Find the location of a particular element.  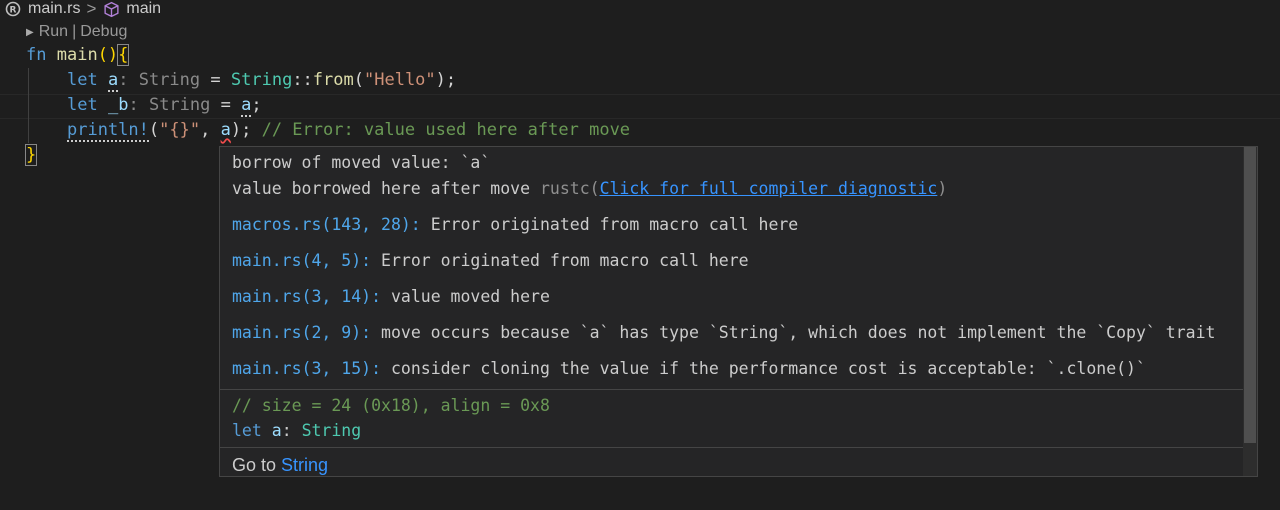

code-line-3: let _b: String = a; is located at coordinates (164, 106).